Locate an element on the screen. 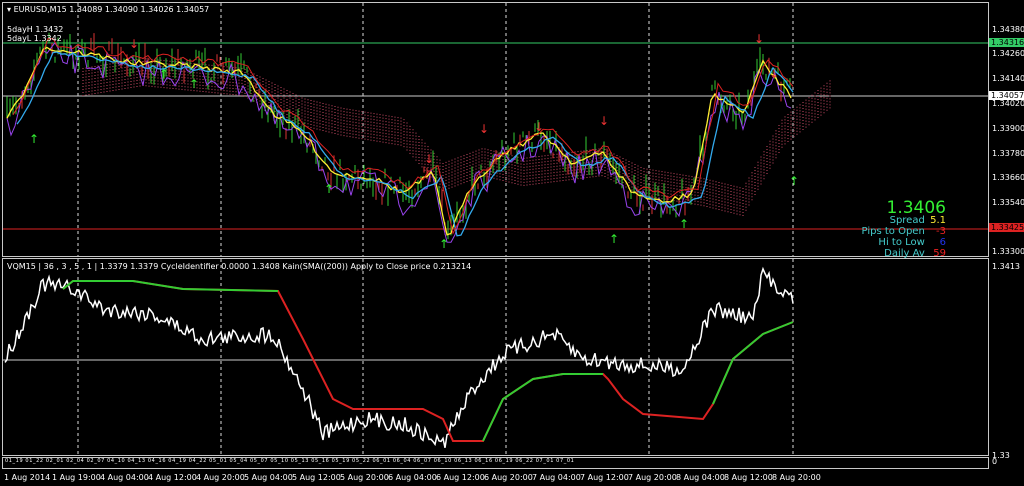 This screenshot has height=486, width=1024. spread-row: Spread 5.1 is located at coordinates (918, 220).